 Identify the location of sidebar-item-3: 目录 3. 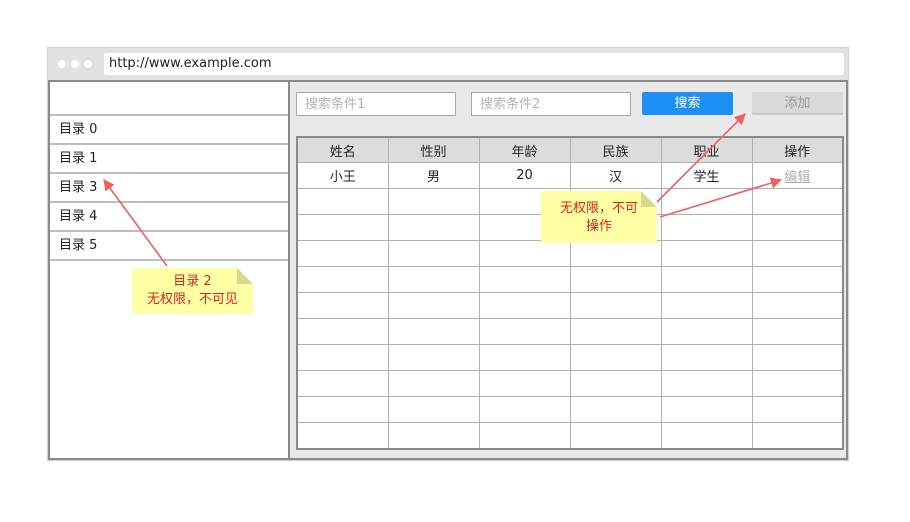
(169, 188).